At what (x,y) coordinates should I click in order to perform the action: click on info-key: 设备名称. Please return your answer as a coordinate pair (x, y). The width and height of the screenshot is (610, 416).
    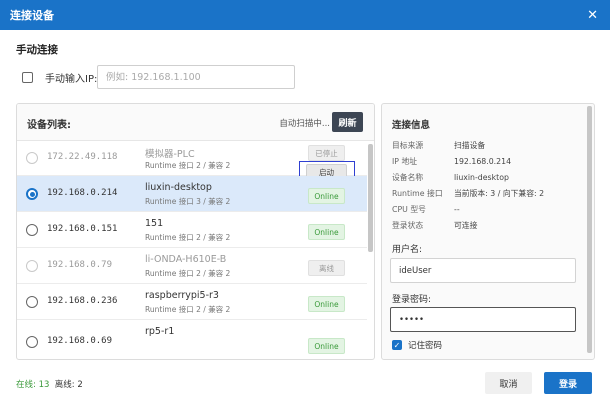
    Looking at the image, I should click on (408, 177).